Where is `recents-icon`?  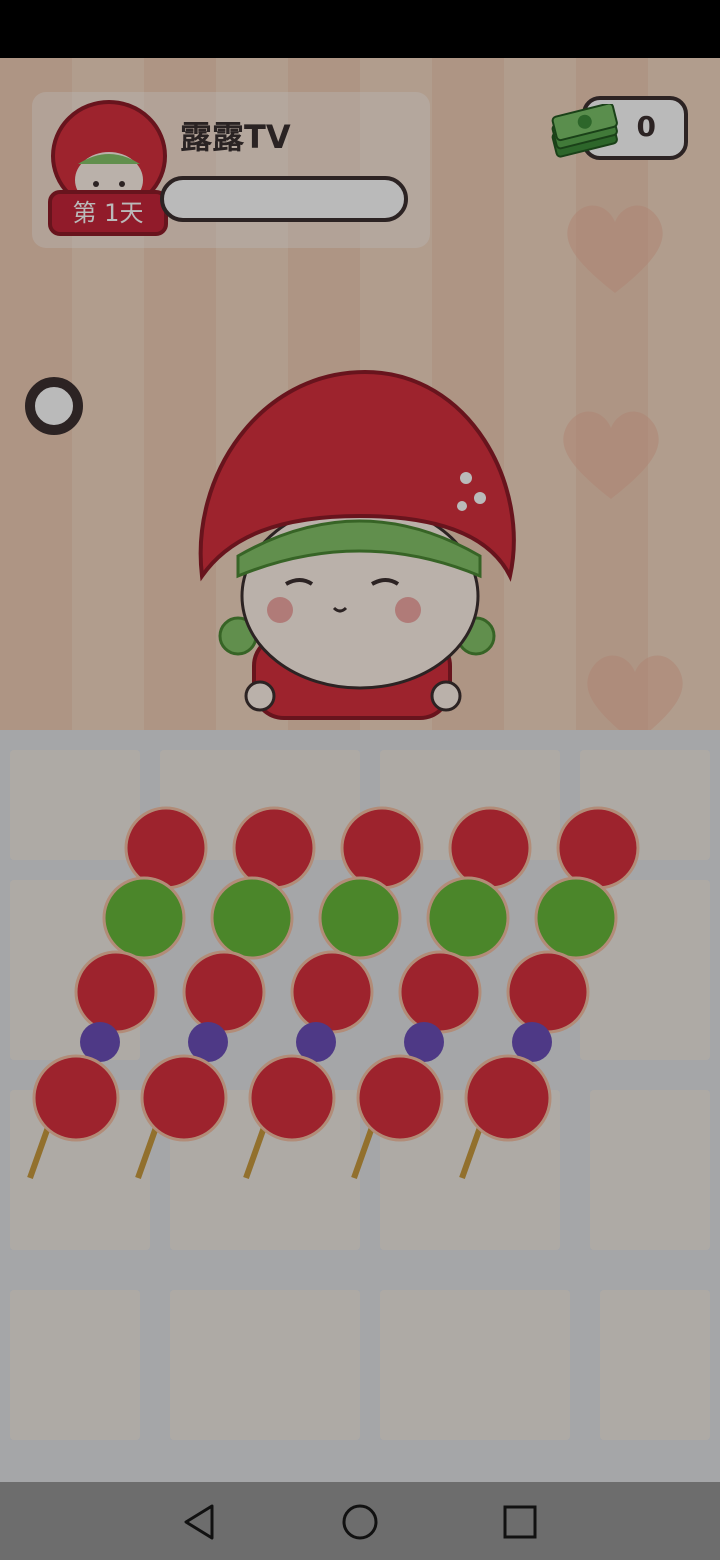 recents-icon is located at coordinates (520, 1522).